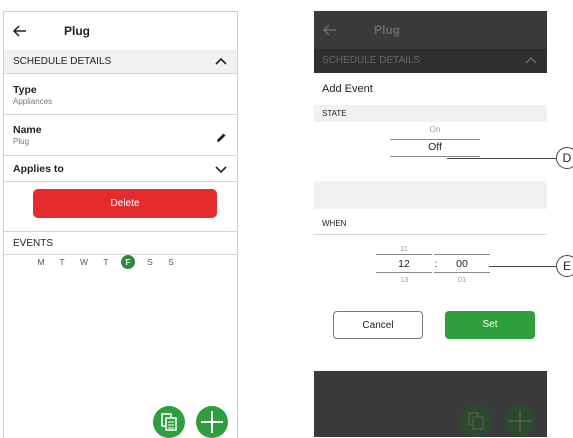 The image size is (573, 438). What do you see at coordinates (25, 90) in the screenshot?
I see `type-label: Type` at bounding box center [25, 90].